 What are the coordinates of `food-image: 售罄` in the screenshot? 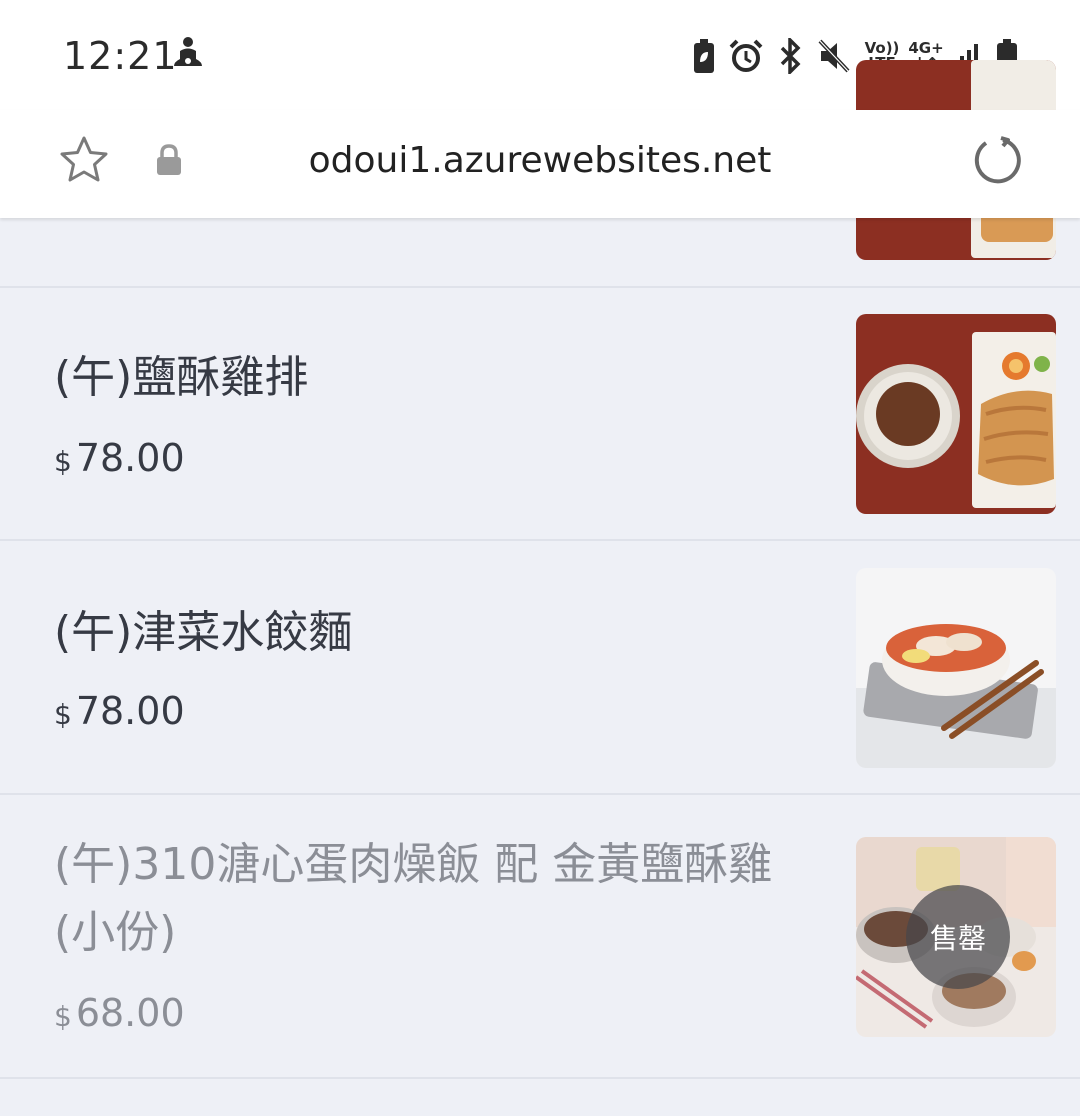 It's located at (956, 937).